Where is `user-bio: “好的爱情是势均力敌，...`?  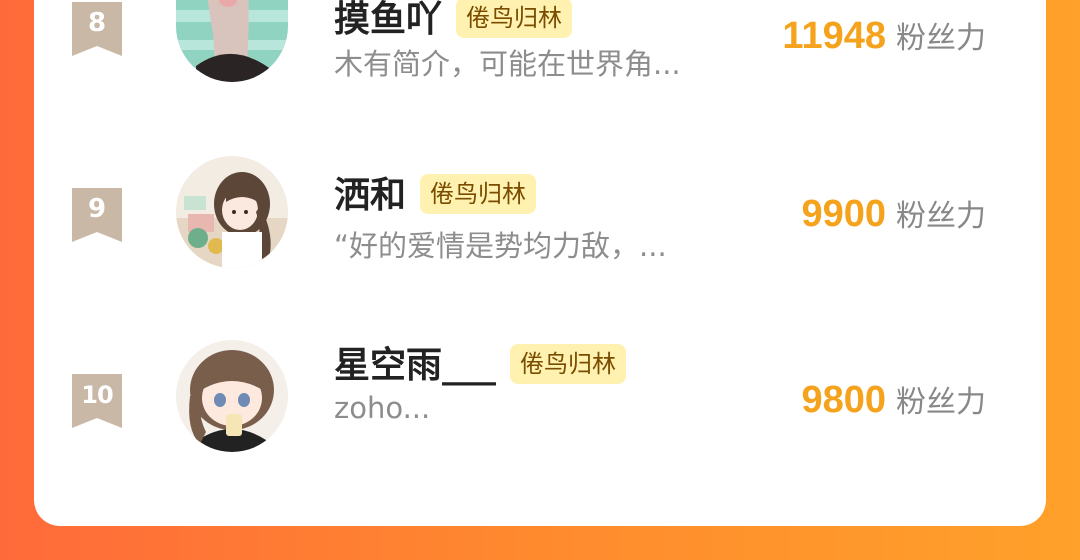
user-bio: “好的爱情是势均力敌，... is located at coordinates (500, 246).